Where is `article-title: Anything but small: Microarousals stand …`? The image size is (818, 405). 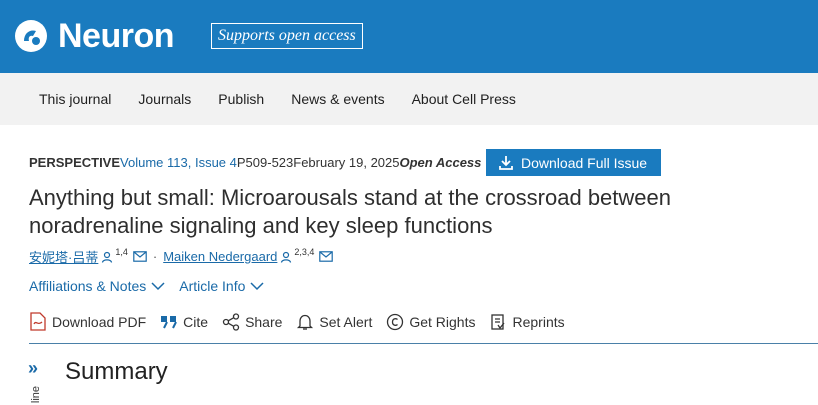 article-title: Anything but small: Microarousals stand … is located at coordinates (350, 211).